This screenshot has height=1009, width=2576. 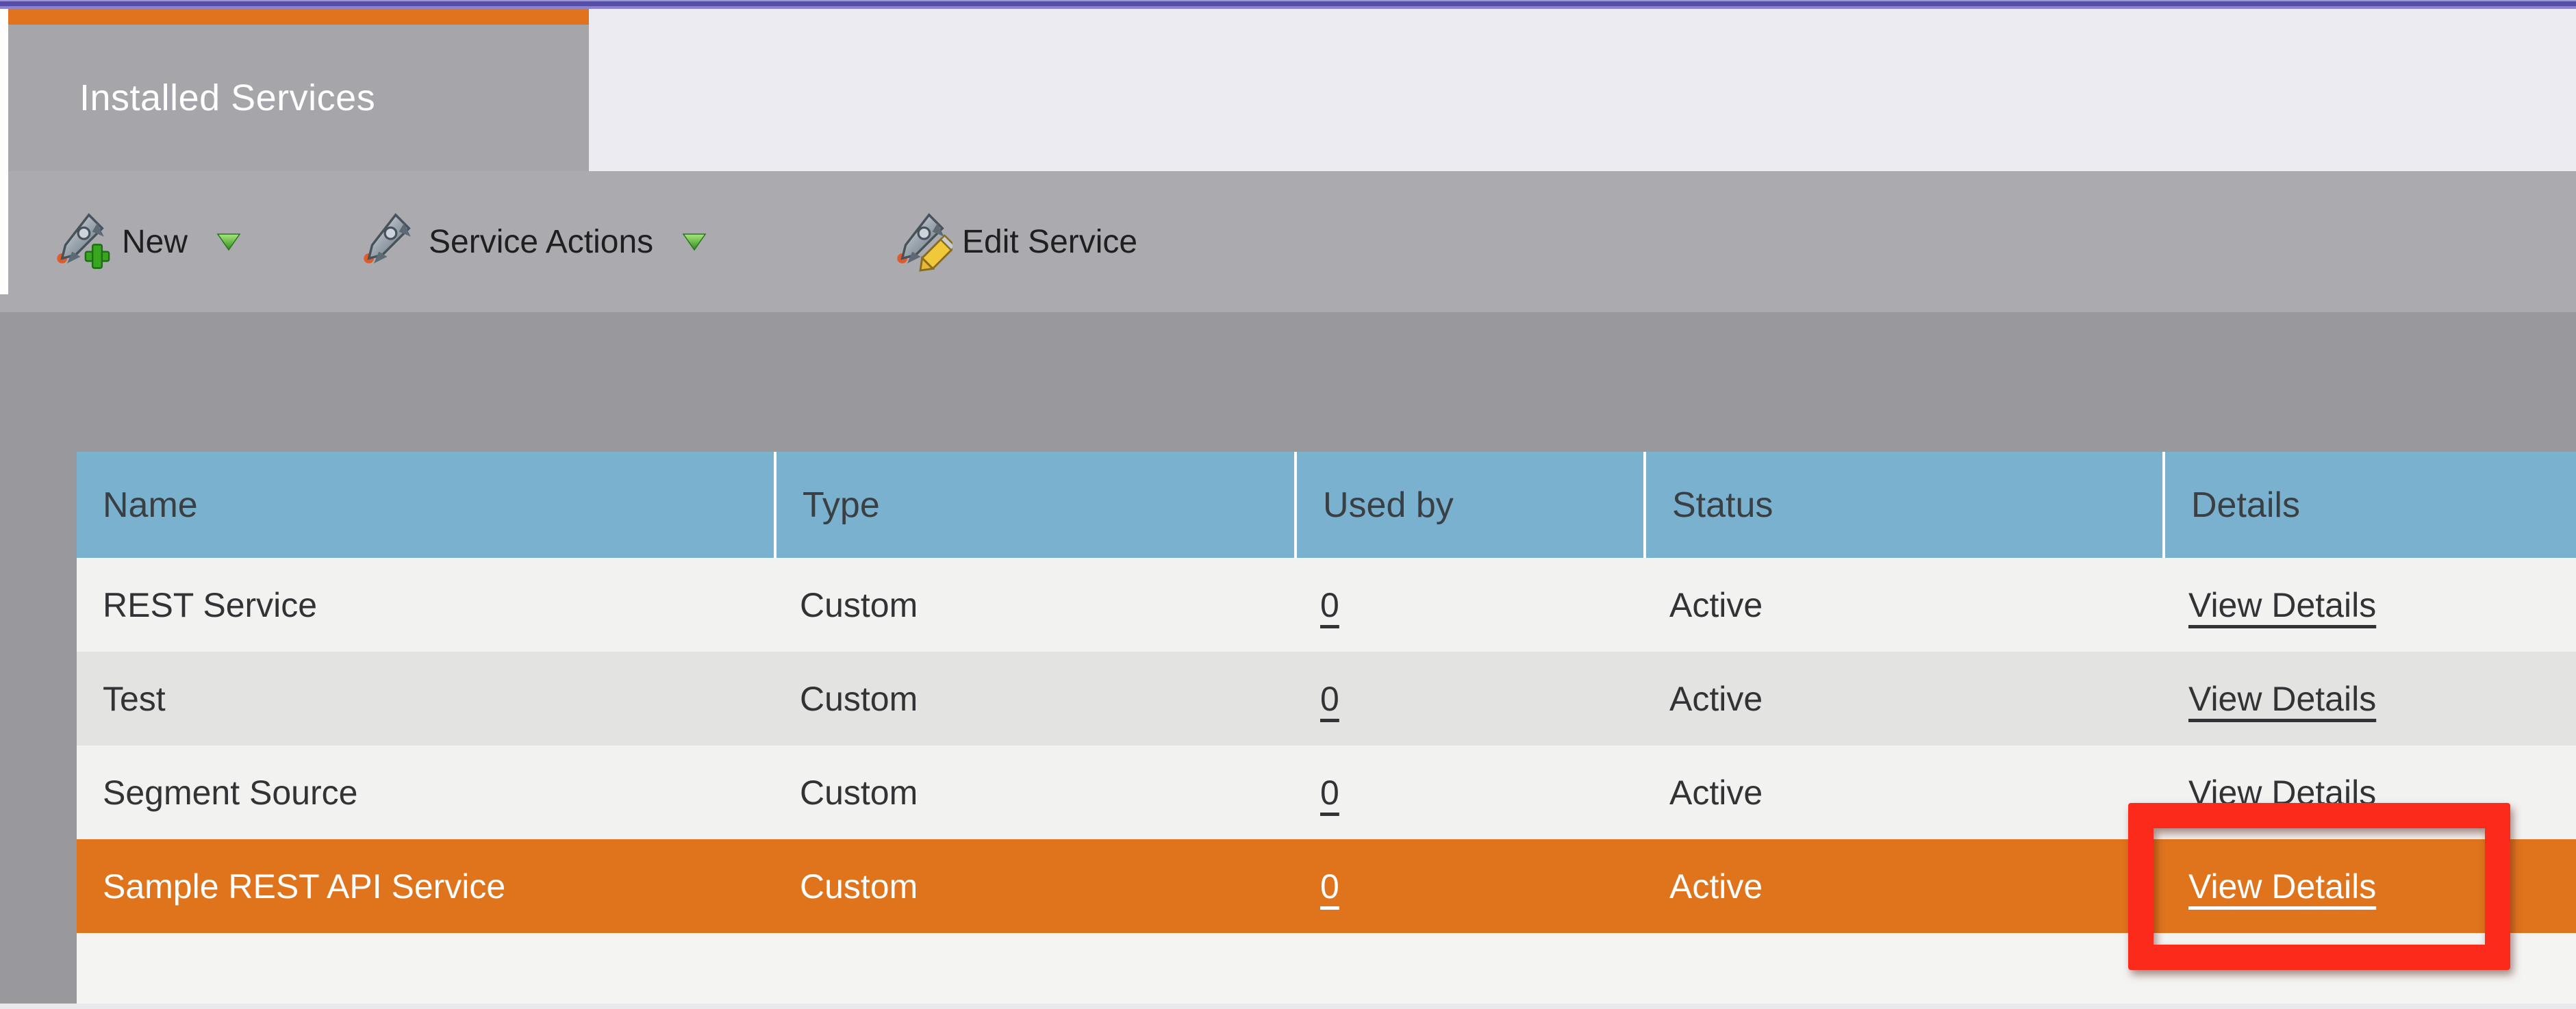 I want to click on service-actions-button: Service Actions, so click(x=533, y=241).